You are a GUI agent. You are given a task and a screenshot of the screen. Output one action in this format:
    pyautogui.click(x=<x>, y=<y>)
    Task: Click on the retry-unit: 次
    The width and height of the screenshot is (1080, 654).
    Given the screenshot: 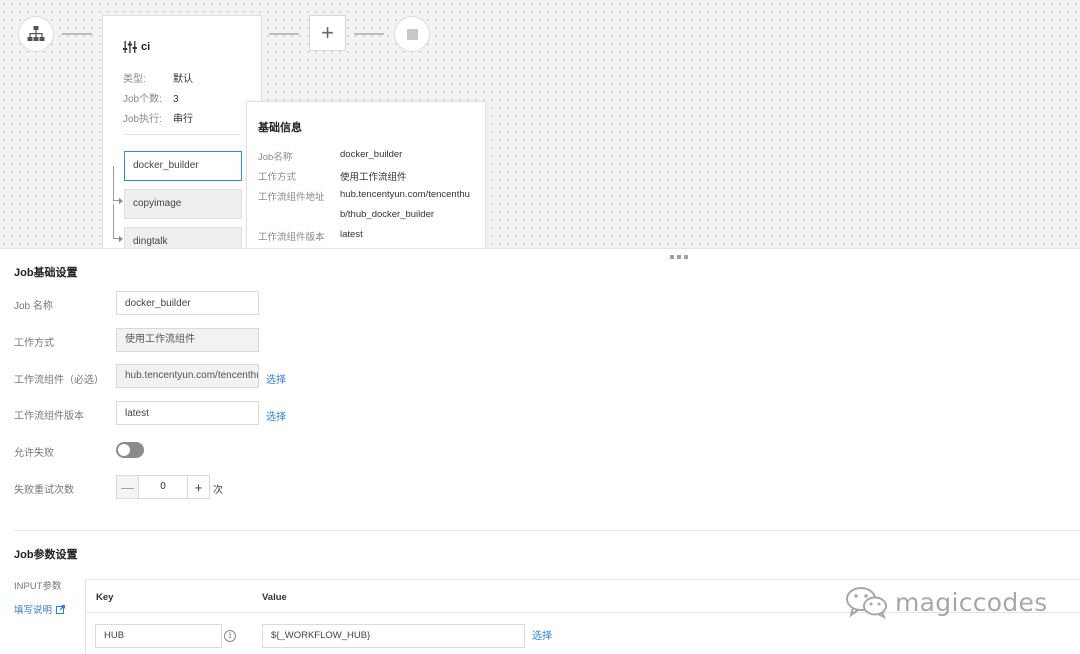 What is the action you would take?
    pyautogui.click(x=218, y=490)
    